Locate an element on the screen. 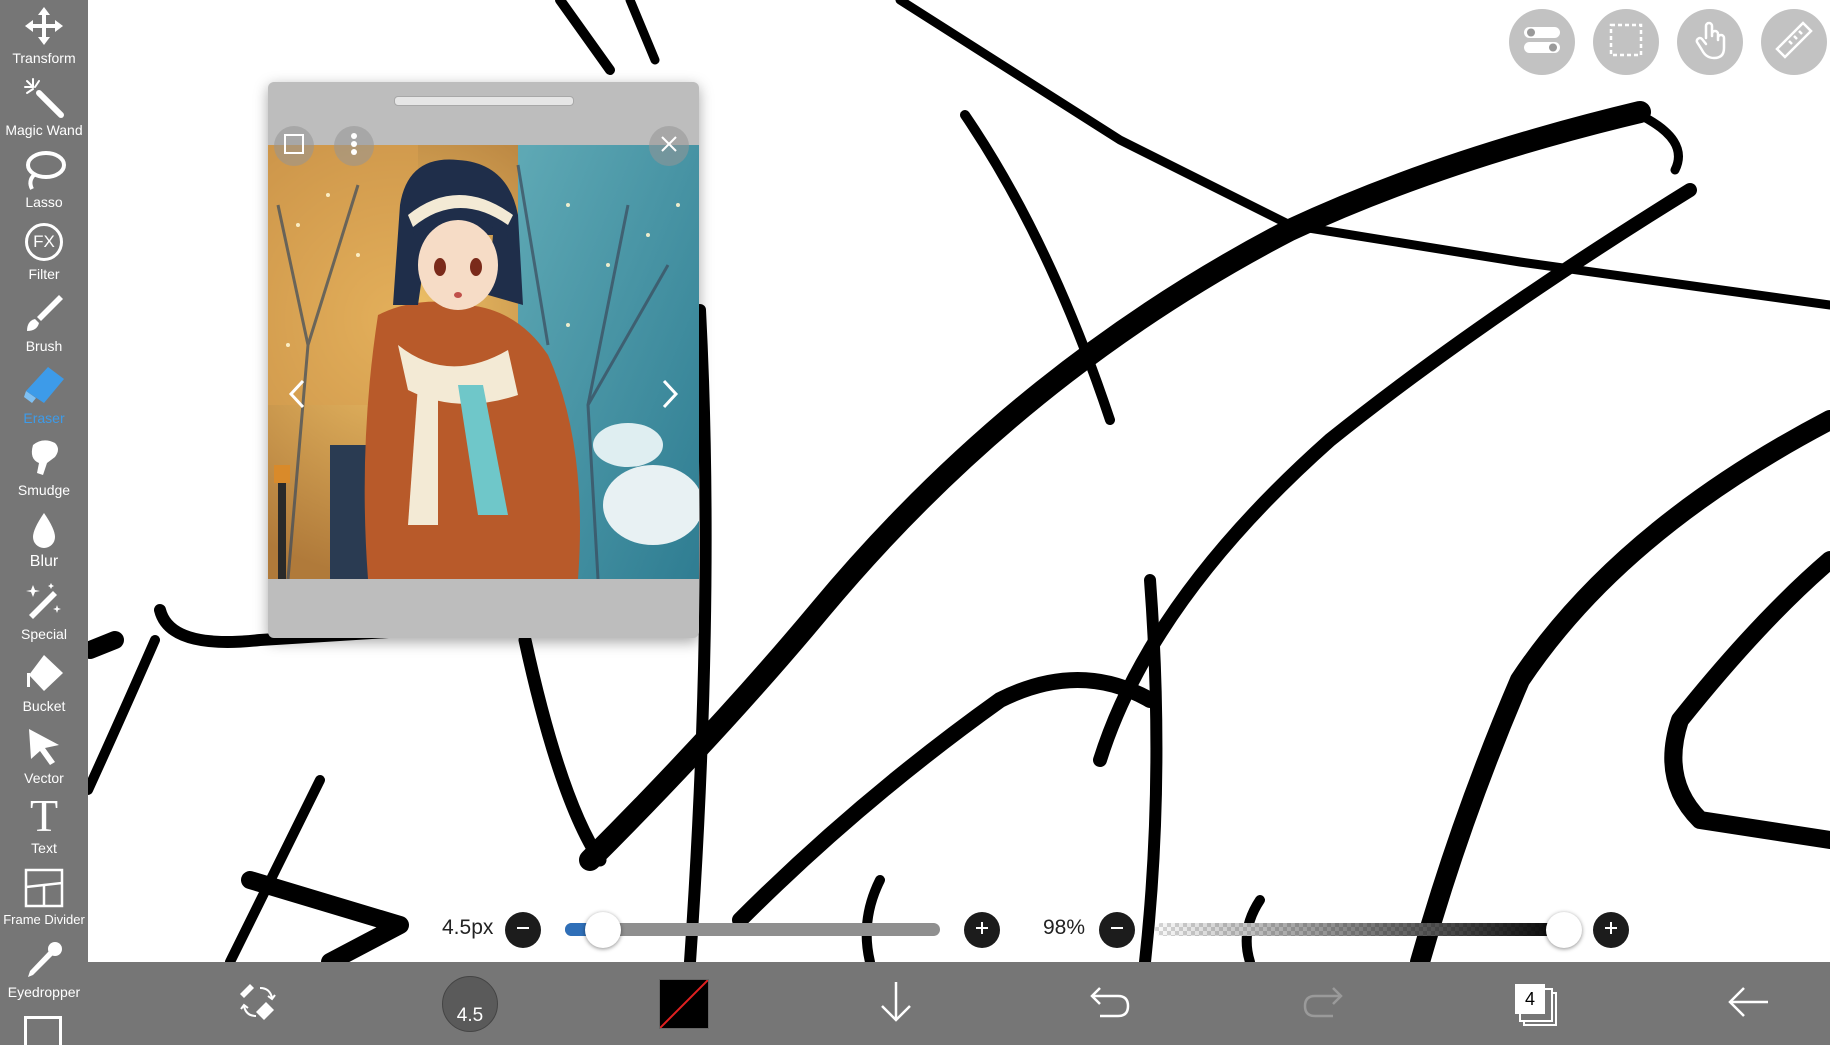 The image size is (1830, 1045). tool-smudge: Smudge is located at coordinates (44, 472).